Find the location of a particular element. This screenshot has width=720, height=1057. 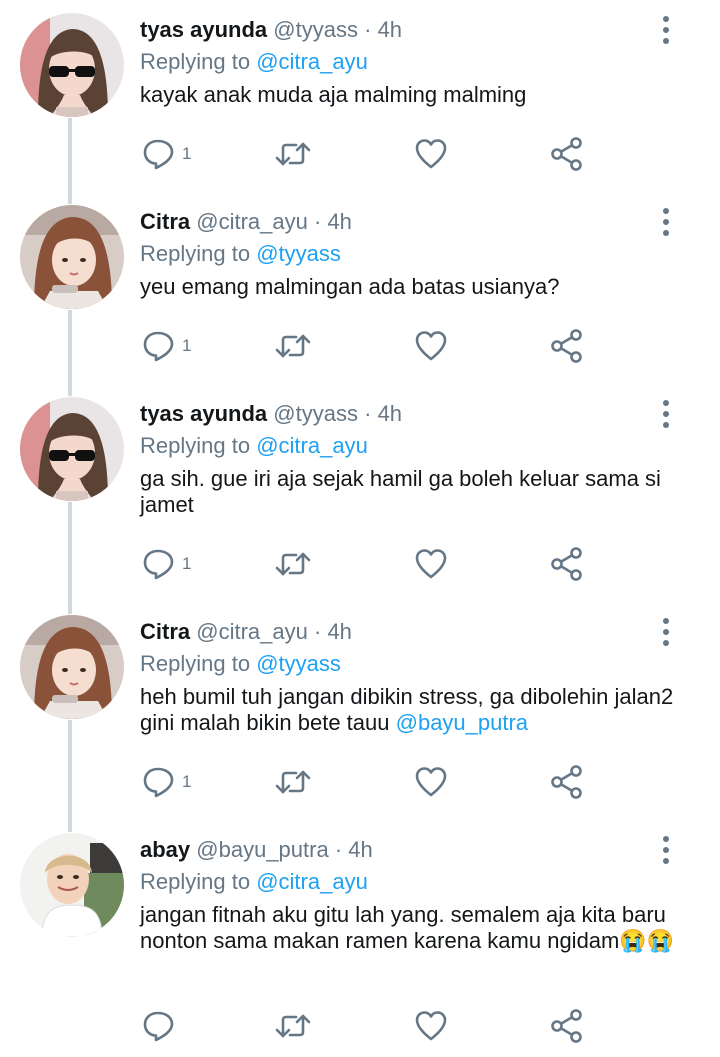

tweet-actions is located at coordinates (370, 1026).